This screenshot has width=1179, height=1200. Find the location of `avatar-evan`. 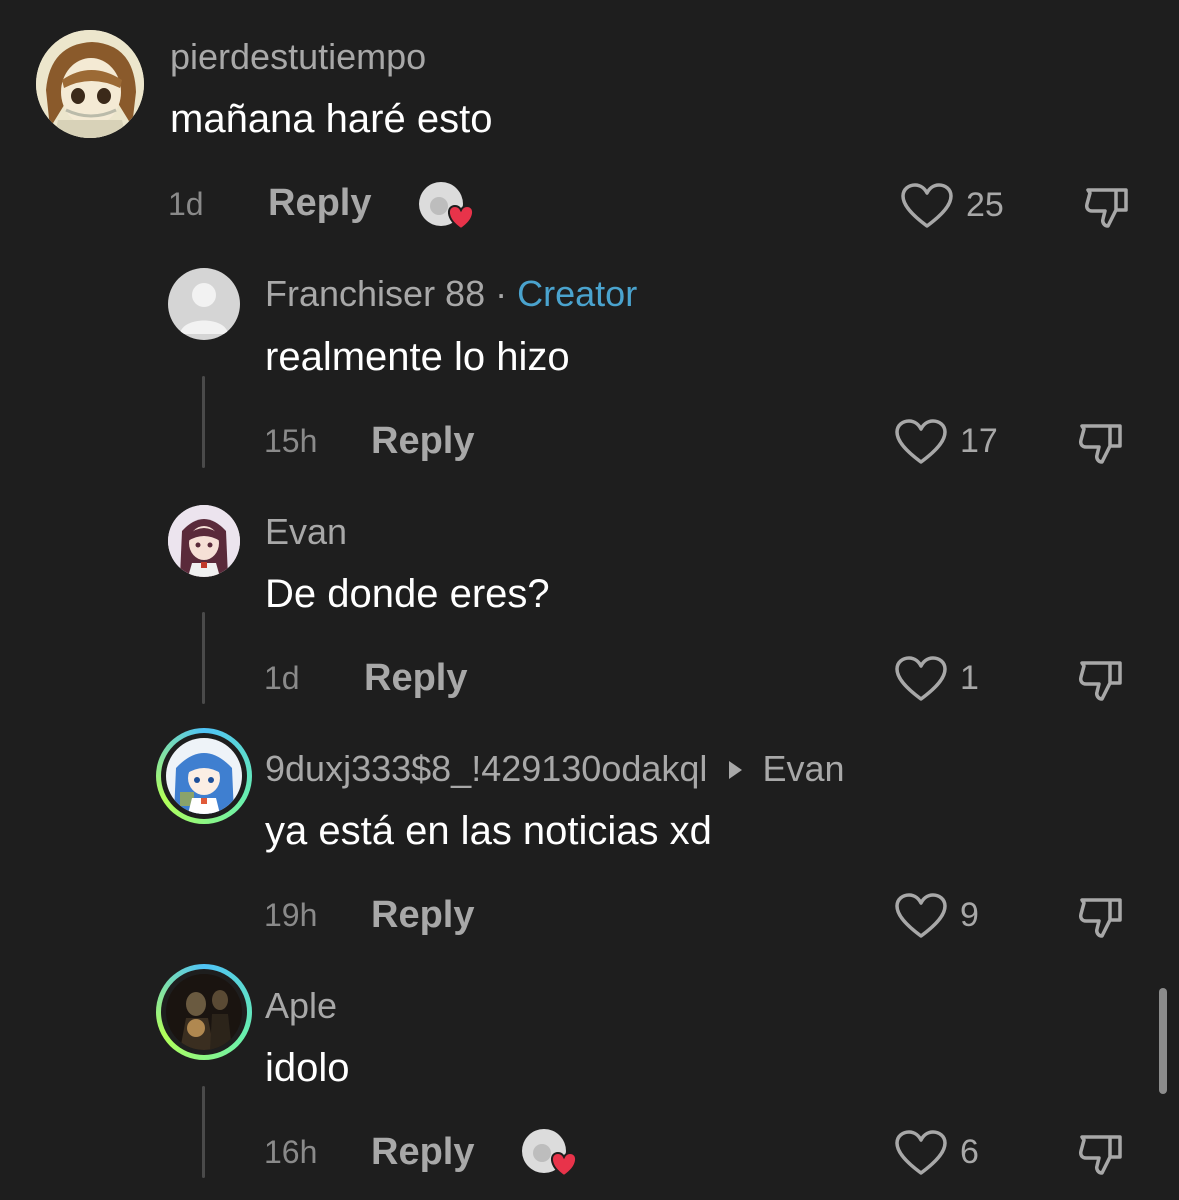

avatar-evan is located at coordinates (204, 541).